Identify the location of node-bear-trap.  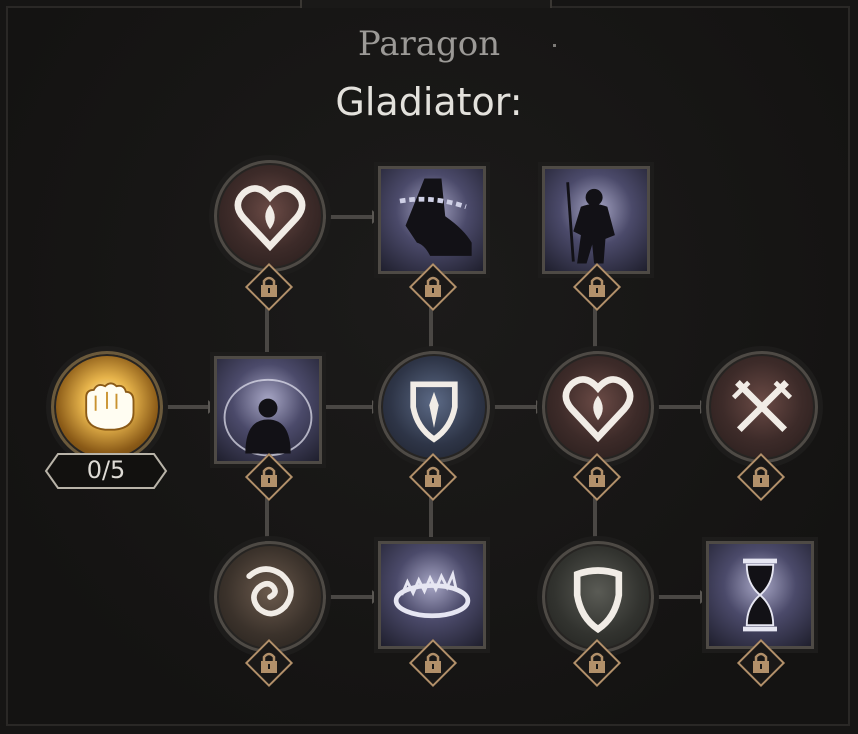
(432, 595).